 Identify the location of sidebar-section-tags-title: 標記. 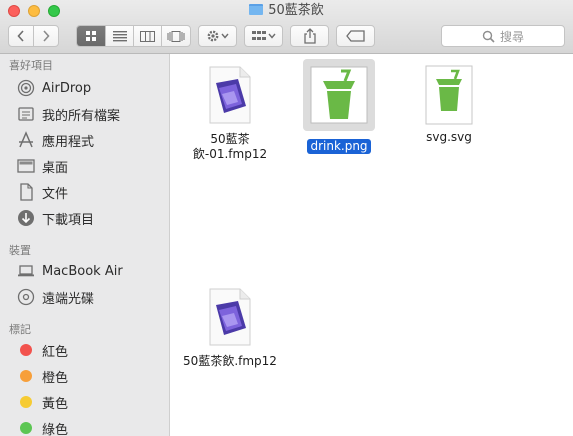
(20, 329).